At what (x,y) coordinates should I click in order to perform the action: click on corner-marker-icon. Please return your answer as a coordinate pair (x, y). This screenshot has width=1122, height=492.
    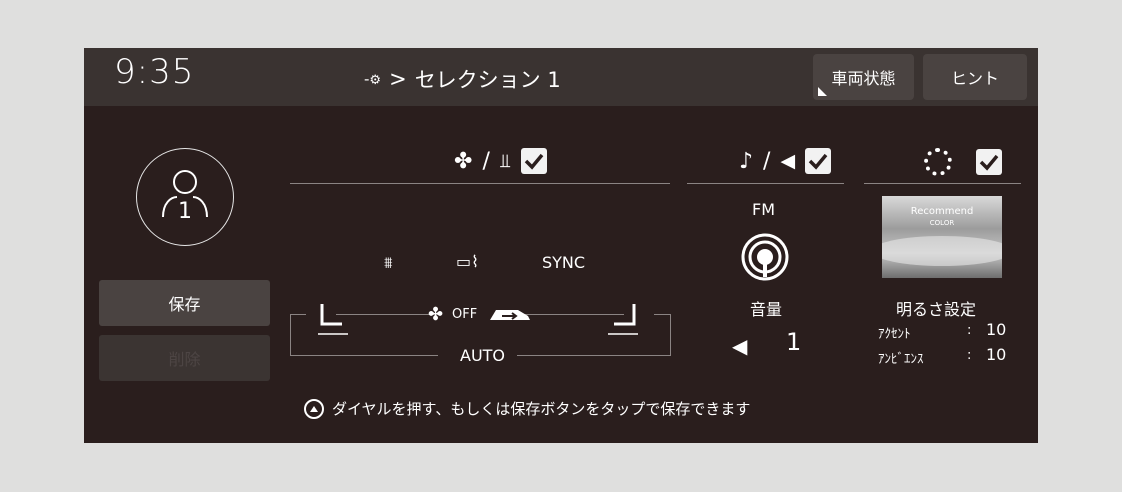
    Looking at the image, I should click on (822, 91).